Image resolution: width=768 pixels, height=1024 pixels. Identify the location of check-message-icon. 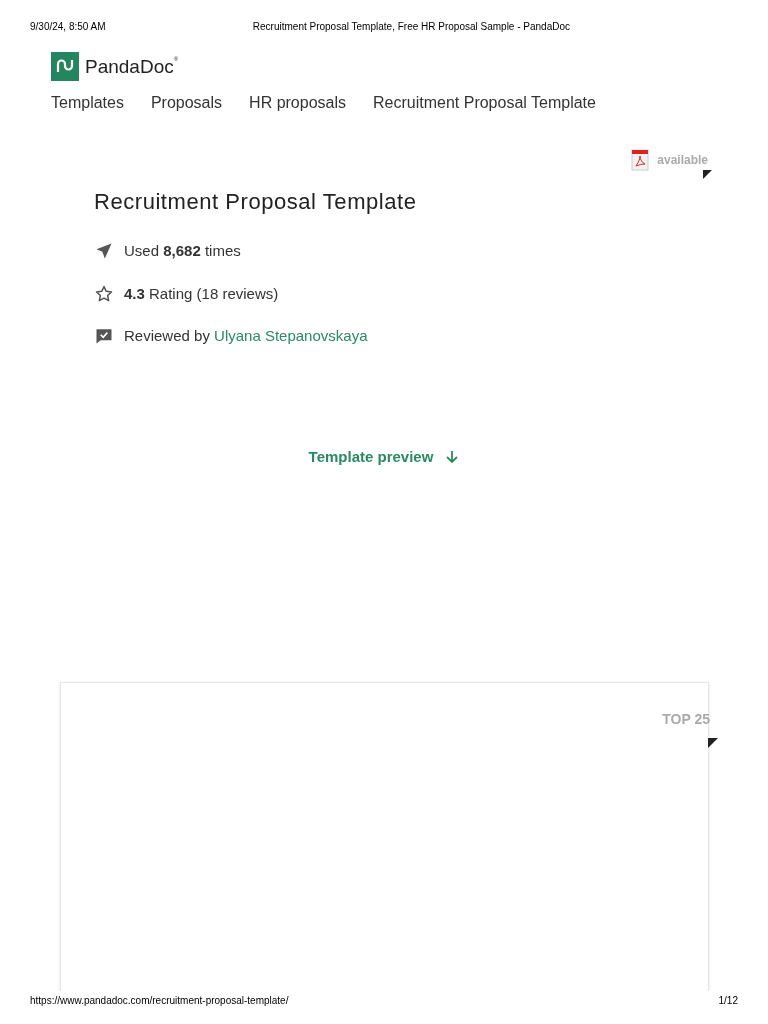
(104, 336).